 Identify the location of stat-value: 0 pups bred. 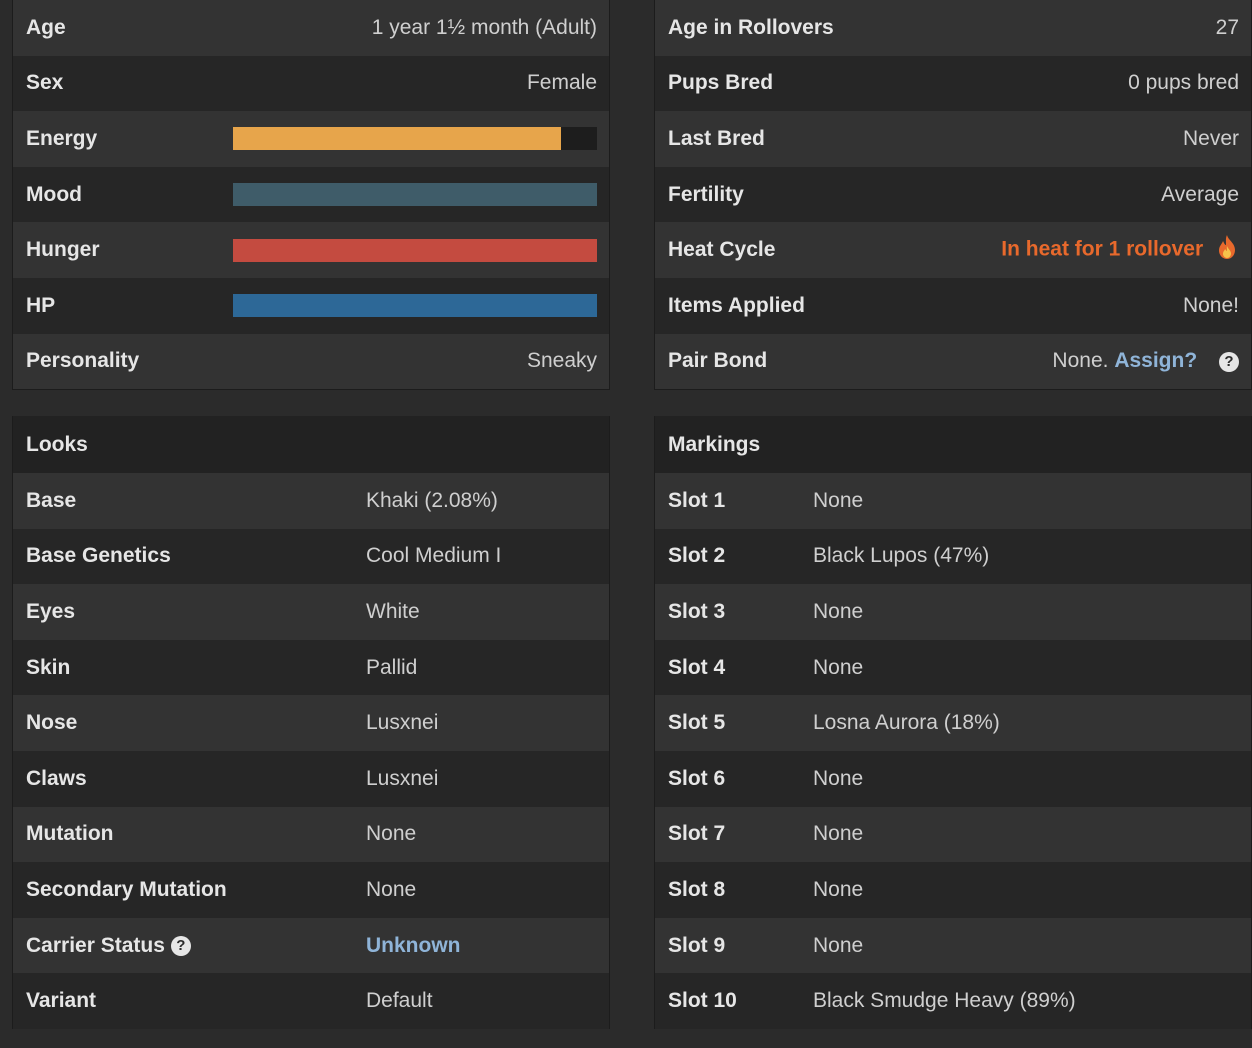
(1183, 83).